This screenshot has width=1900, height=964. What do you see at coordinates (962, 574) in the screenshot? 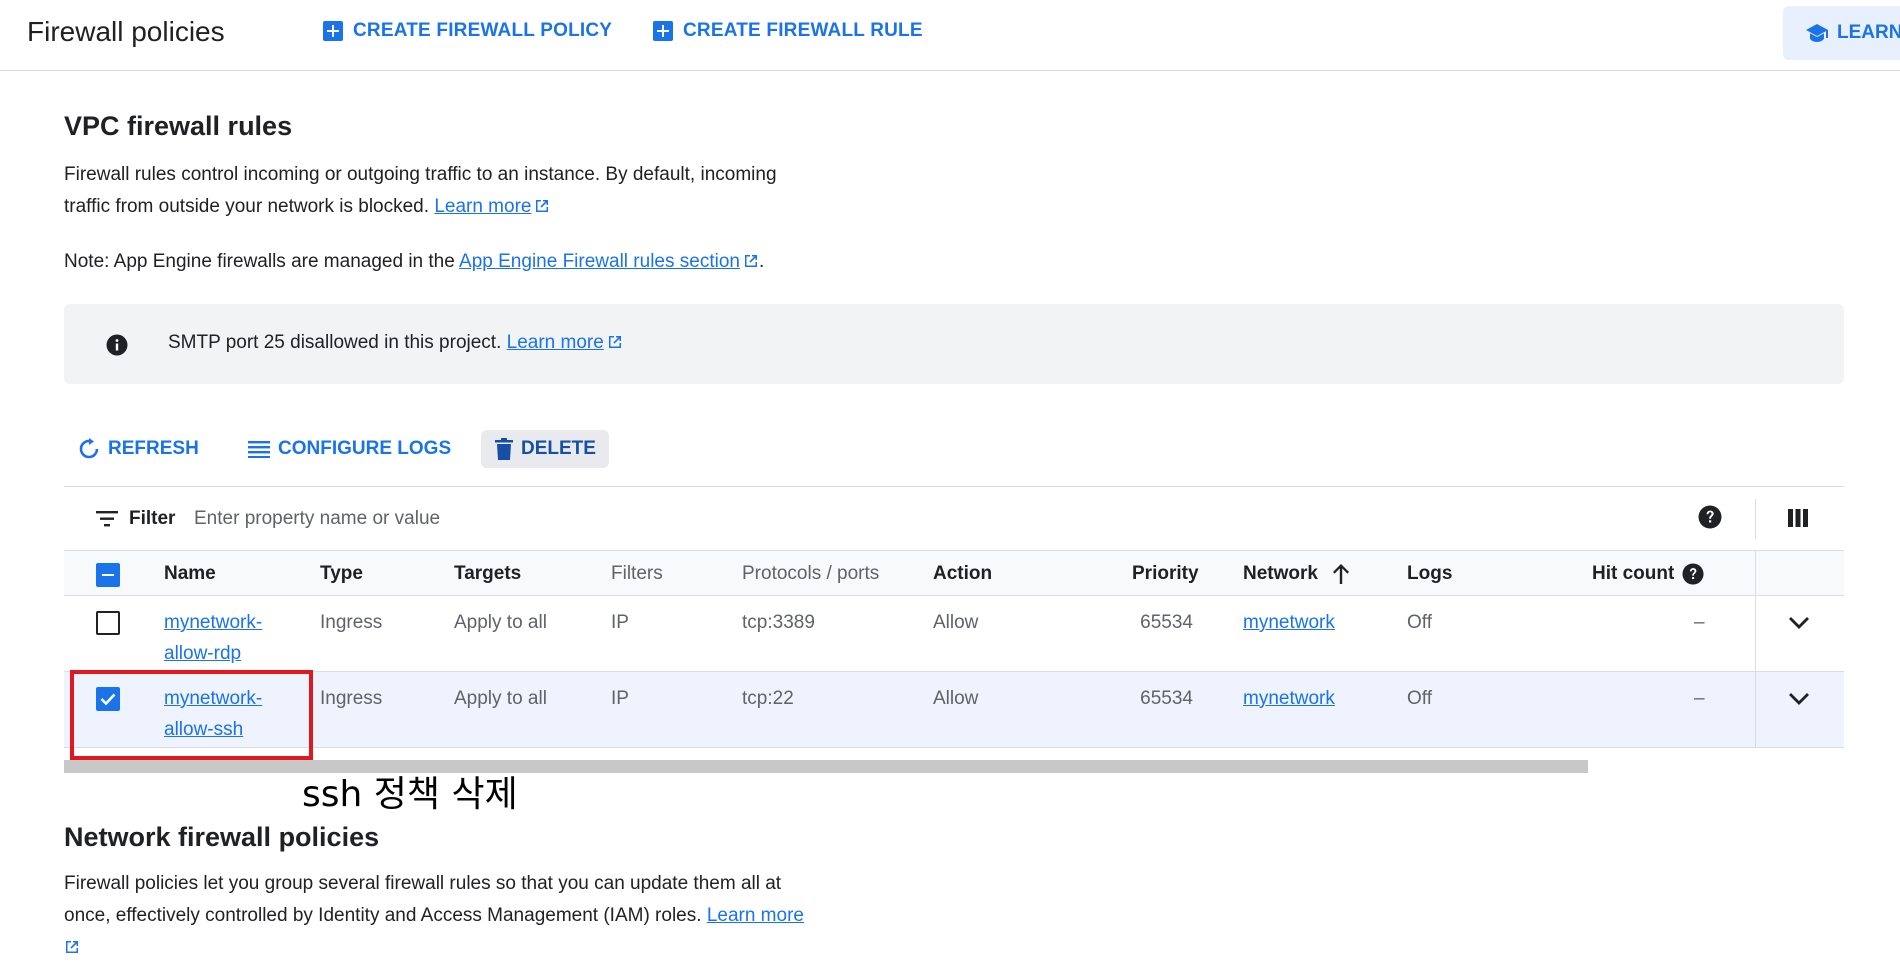
I see `col-action: Action` at bounding box center [962, 574].